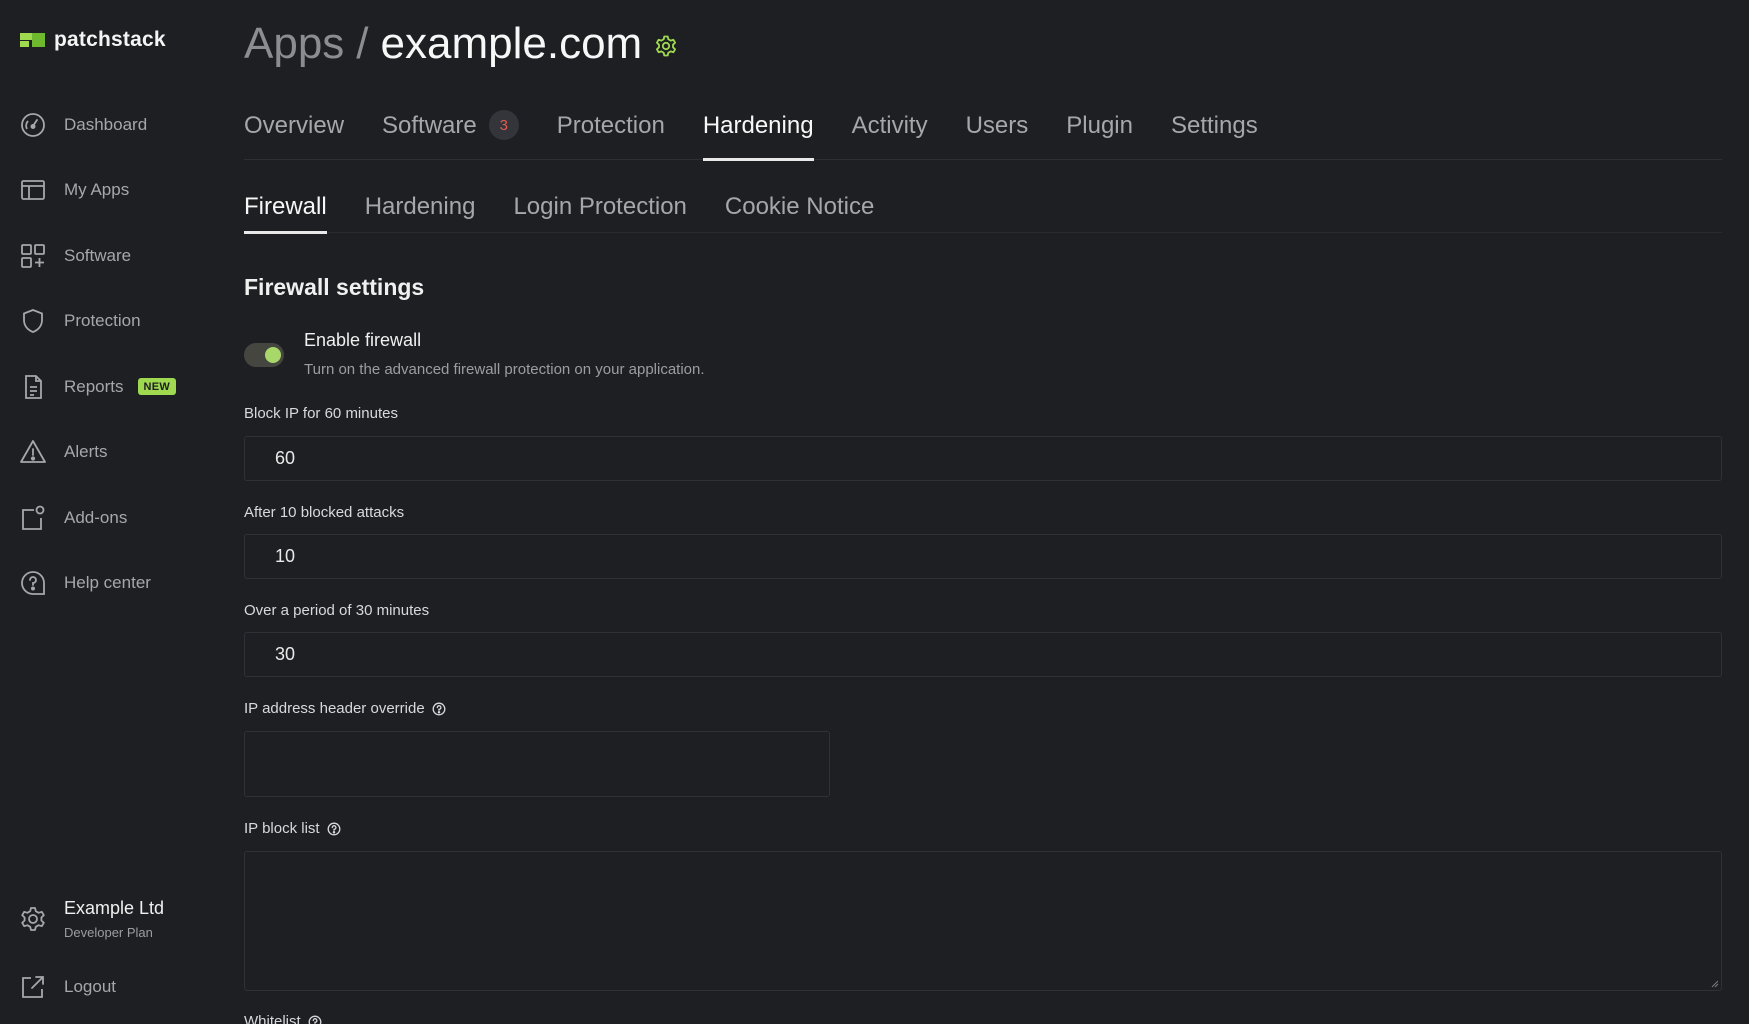  What do you see at coordinates (420, 208) in the screenshot?
I see `subtab-hardening: Hardening` at bounding box center [420, 208].